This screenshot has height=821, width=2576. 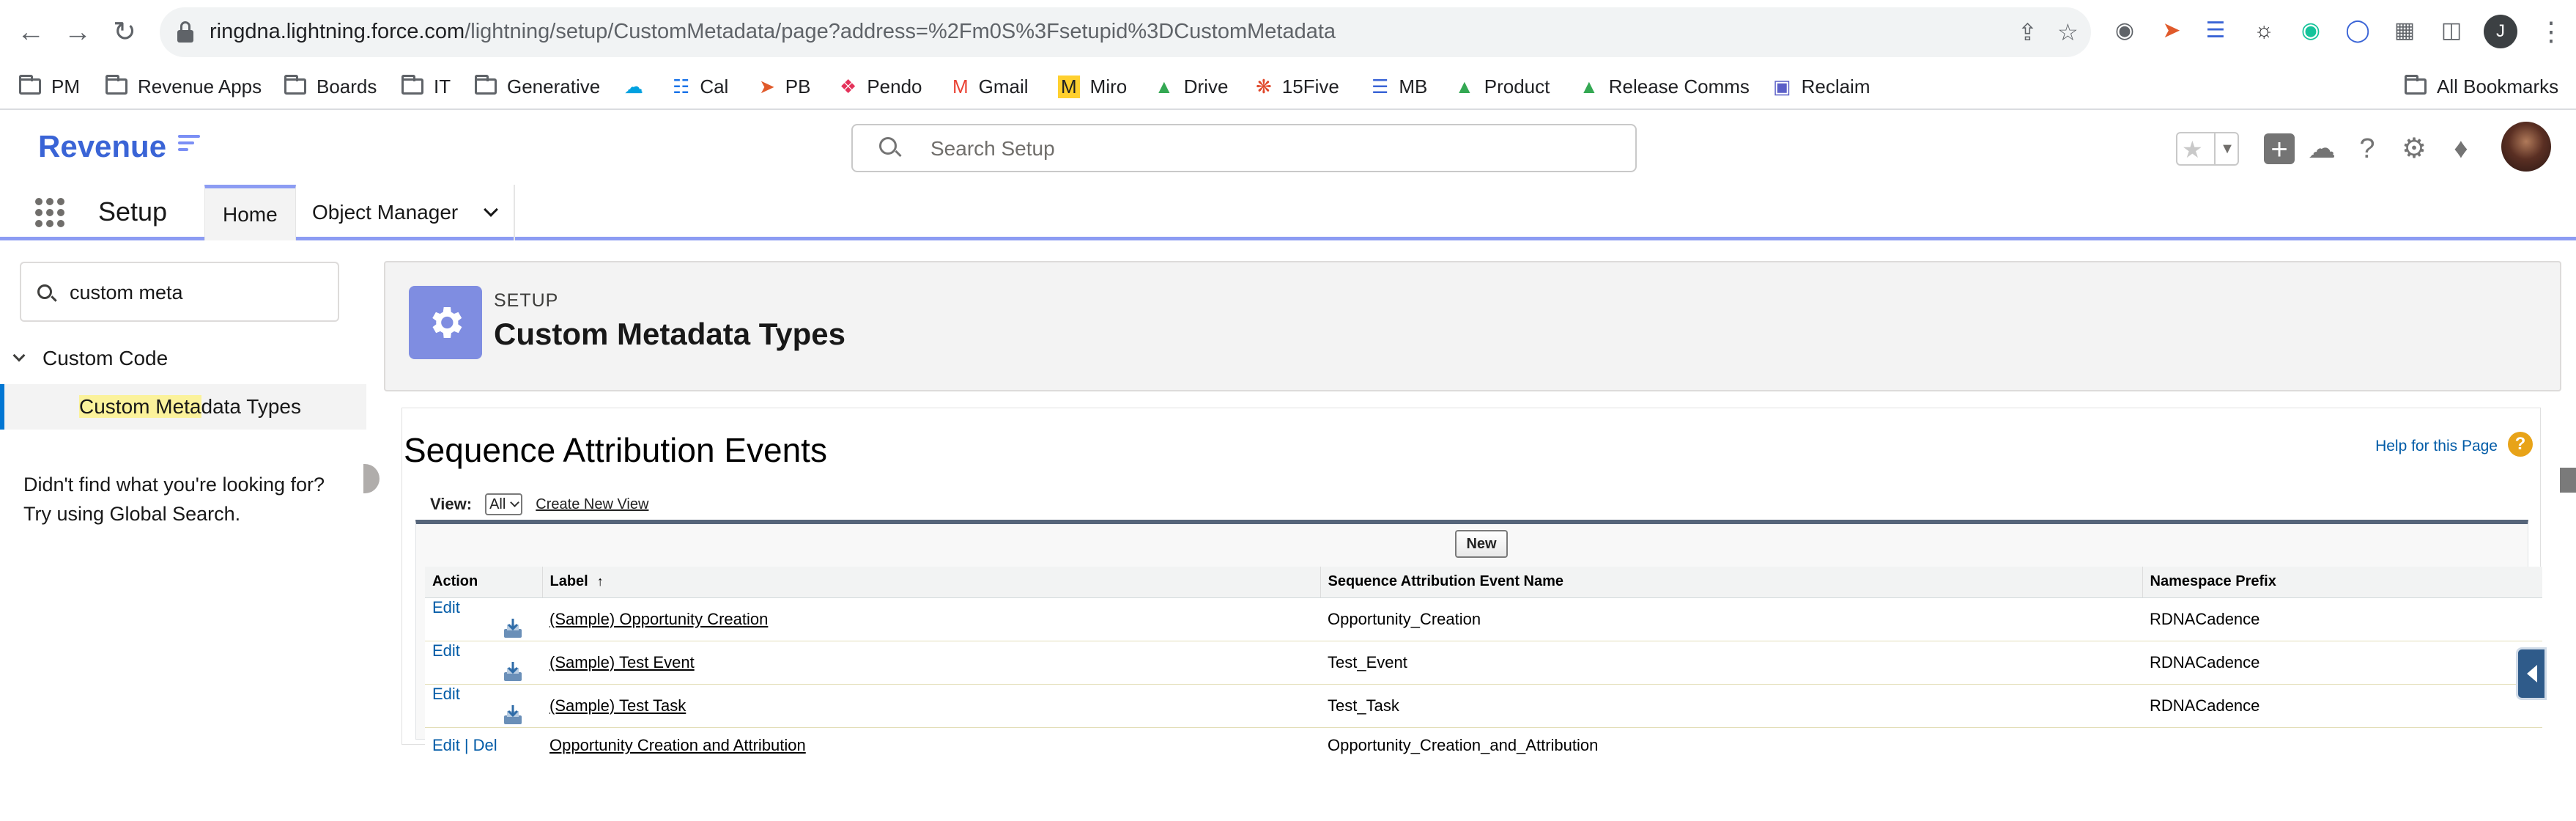 I want to click on bookmark-boards: Boards, so click(x=330, y=86).